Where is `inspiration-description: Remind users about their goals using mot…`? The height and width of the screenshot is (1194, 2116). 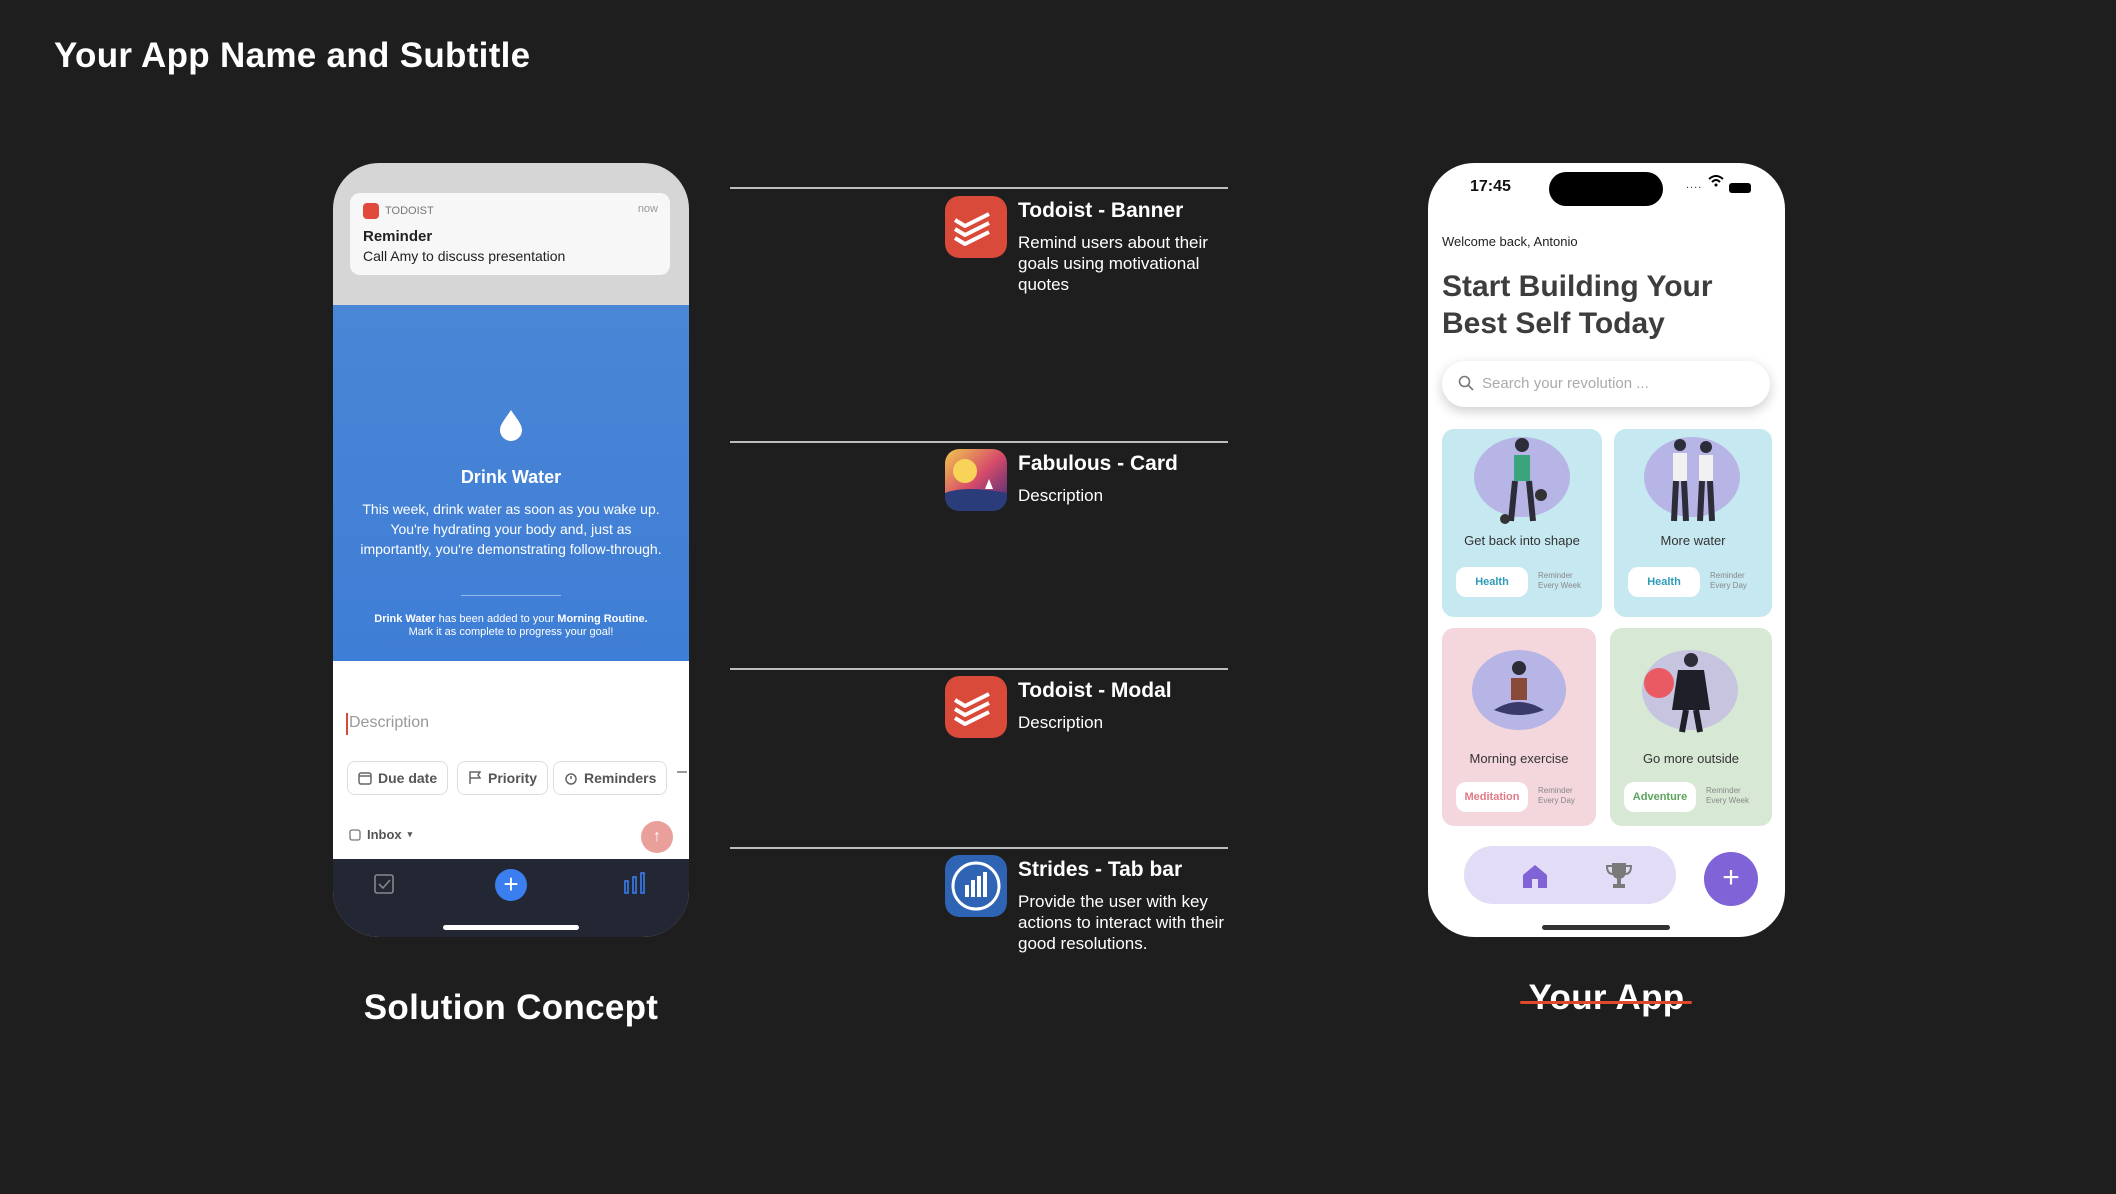
inspiration-description: Remind users about their goals using mot… is located at coordinates (1113, 263).